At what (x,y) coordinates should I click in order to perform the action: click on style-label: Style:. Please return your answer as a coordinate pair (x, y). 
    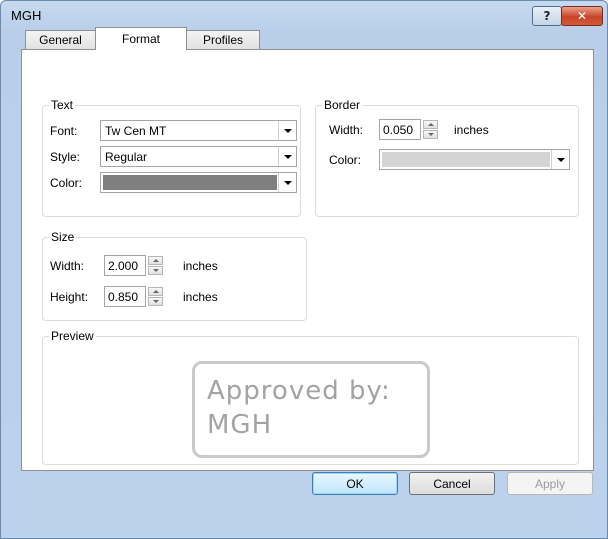
    Looking at the image, I should click on (65, 157).